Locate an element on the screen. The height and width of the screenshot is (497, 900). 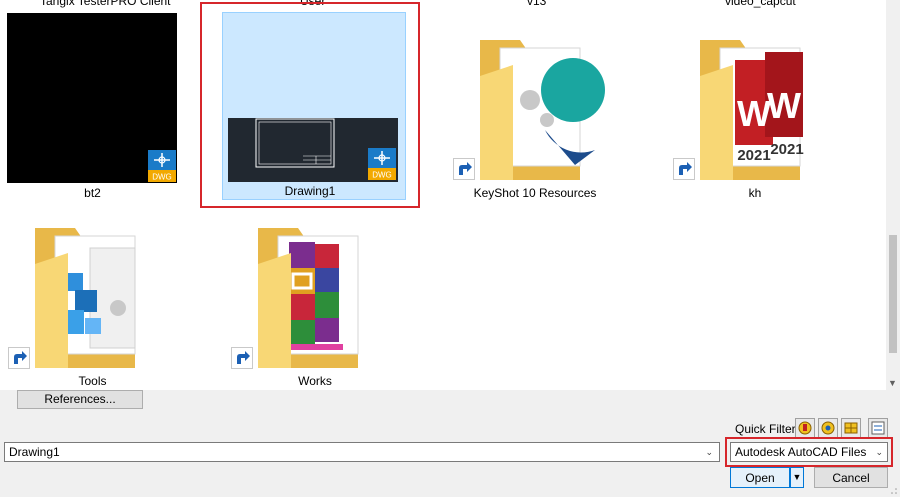
quick-filter-4-button is located at coordinates (878, 428).